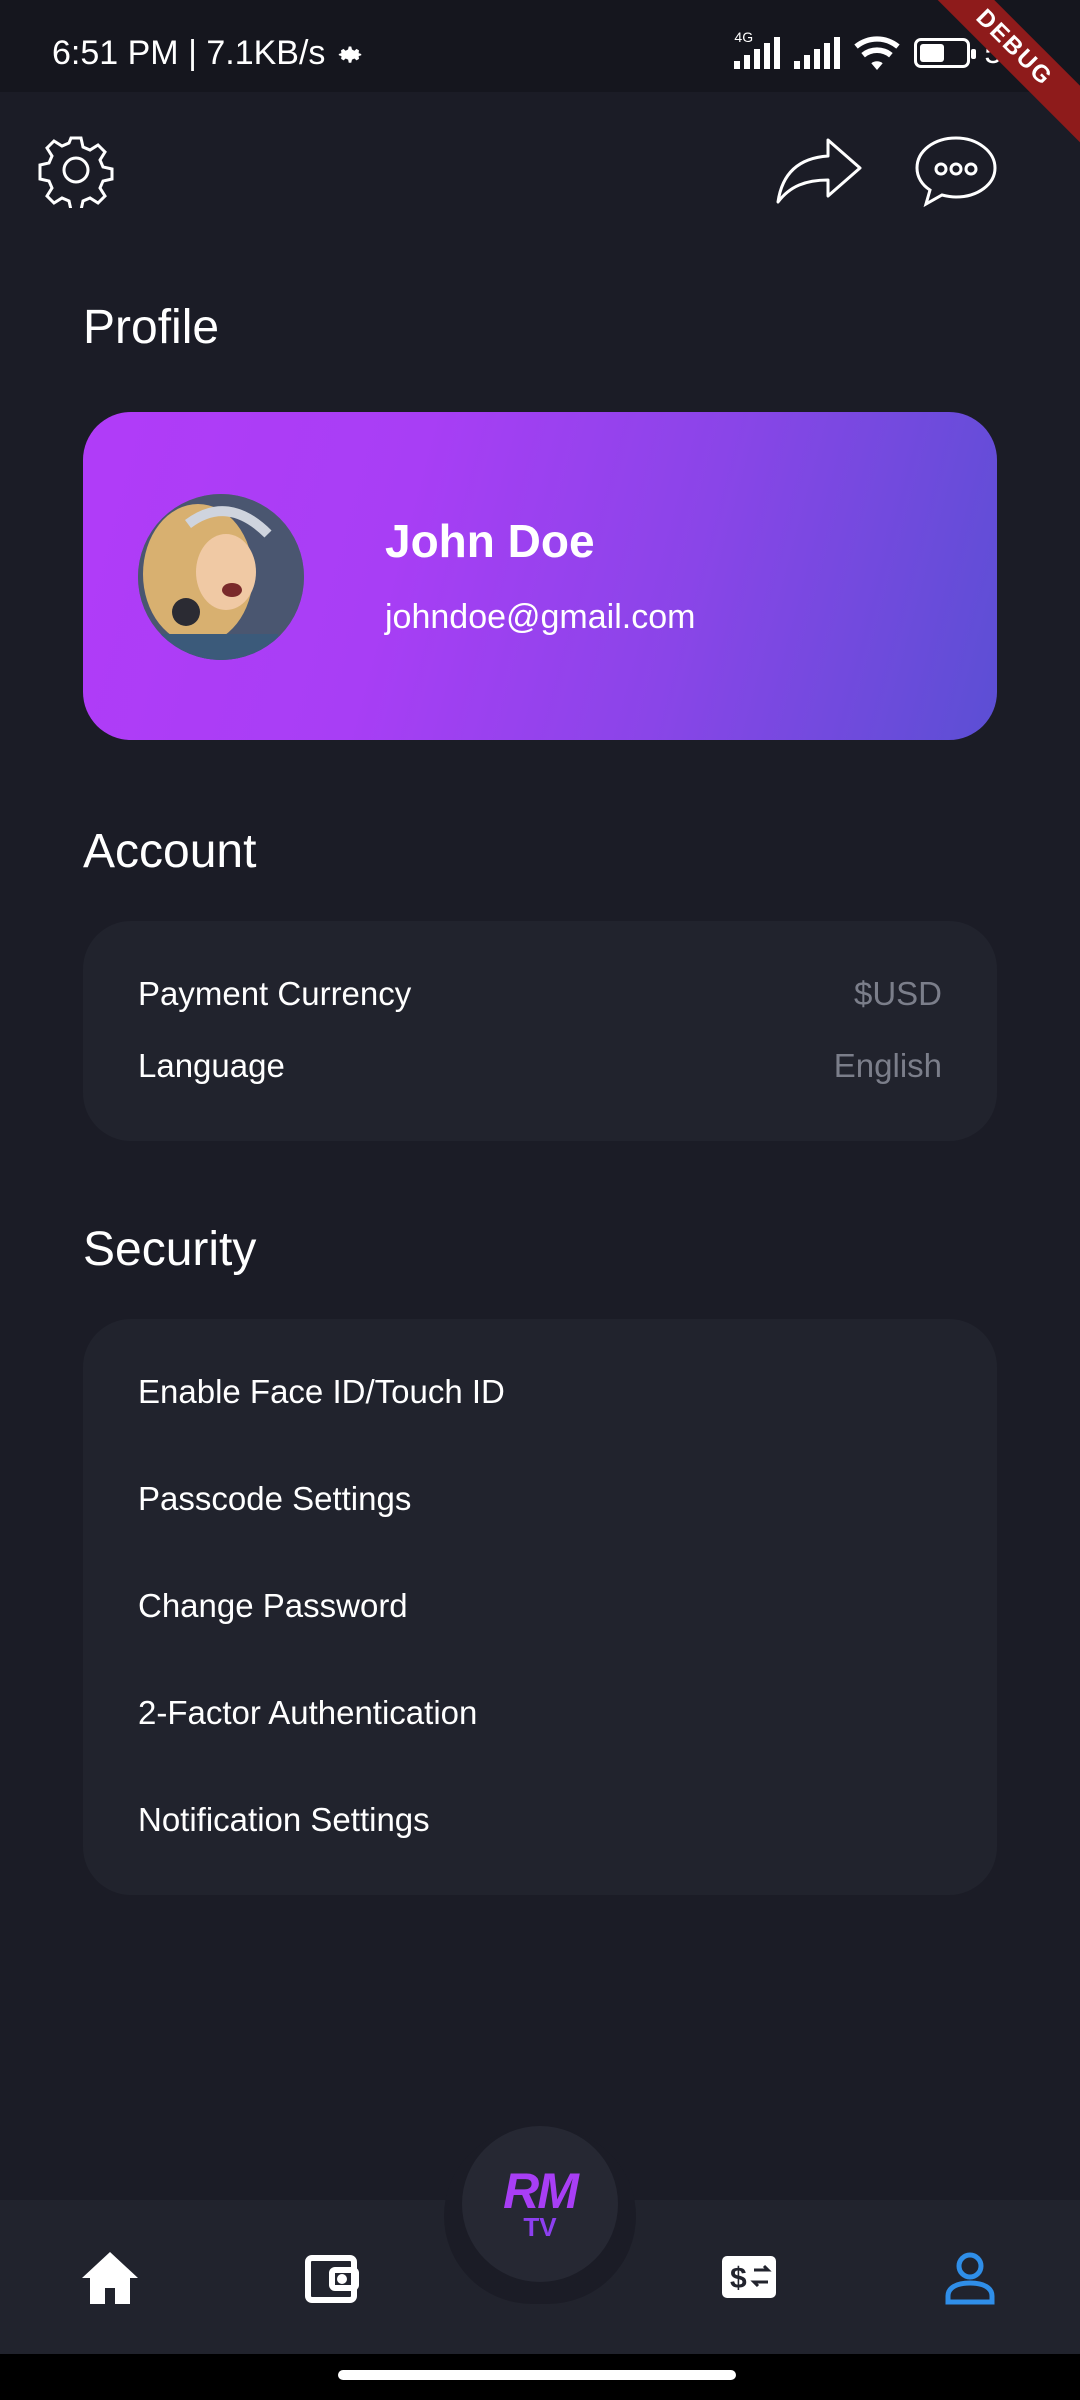 The image size is (1080, 2400). I want to click on account-title: Account, so click(170, 851).